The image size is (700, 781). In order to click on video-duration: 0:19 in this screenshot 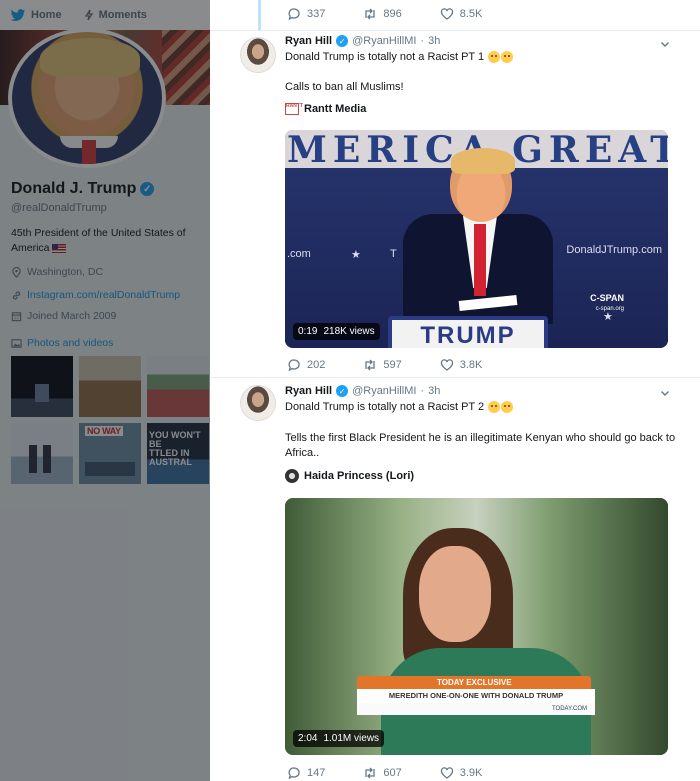, I will do `click(308, 331)`.